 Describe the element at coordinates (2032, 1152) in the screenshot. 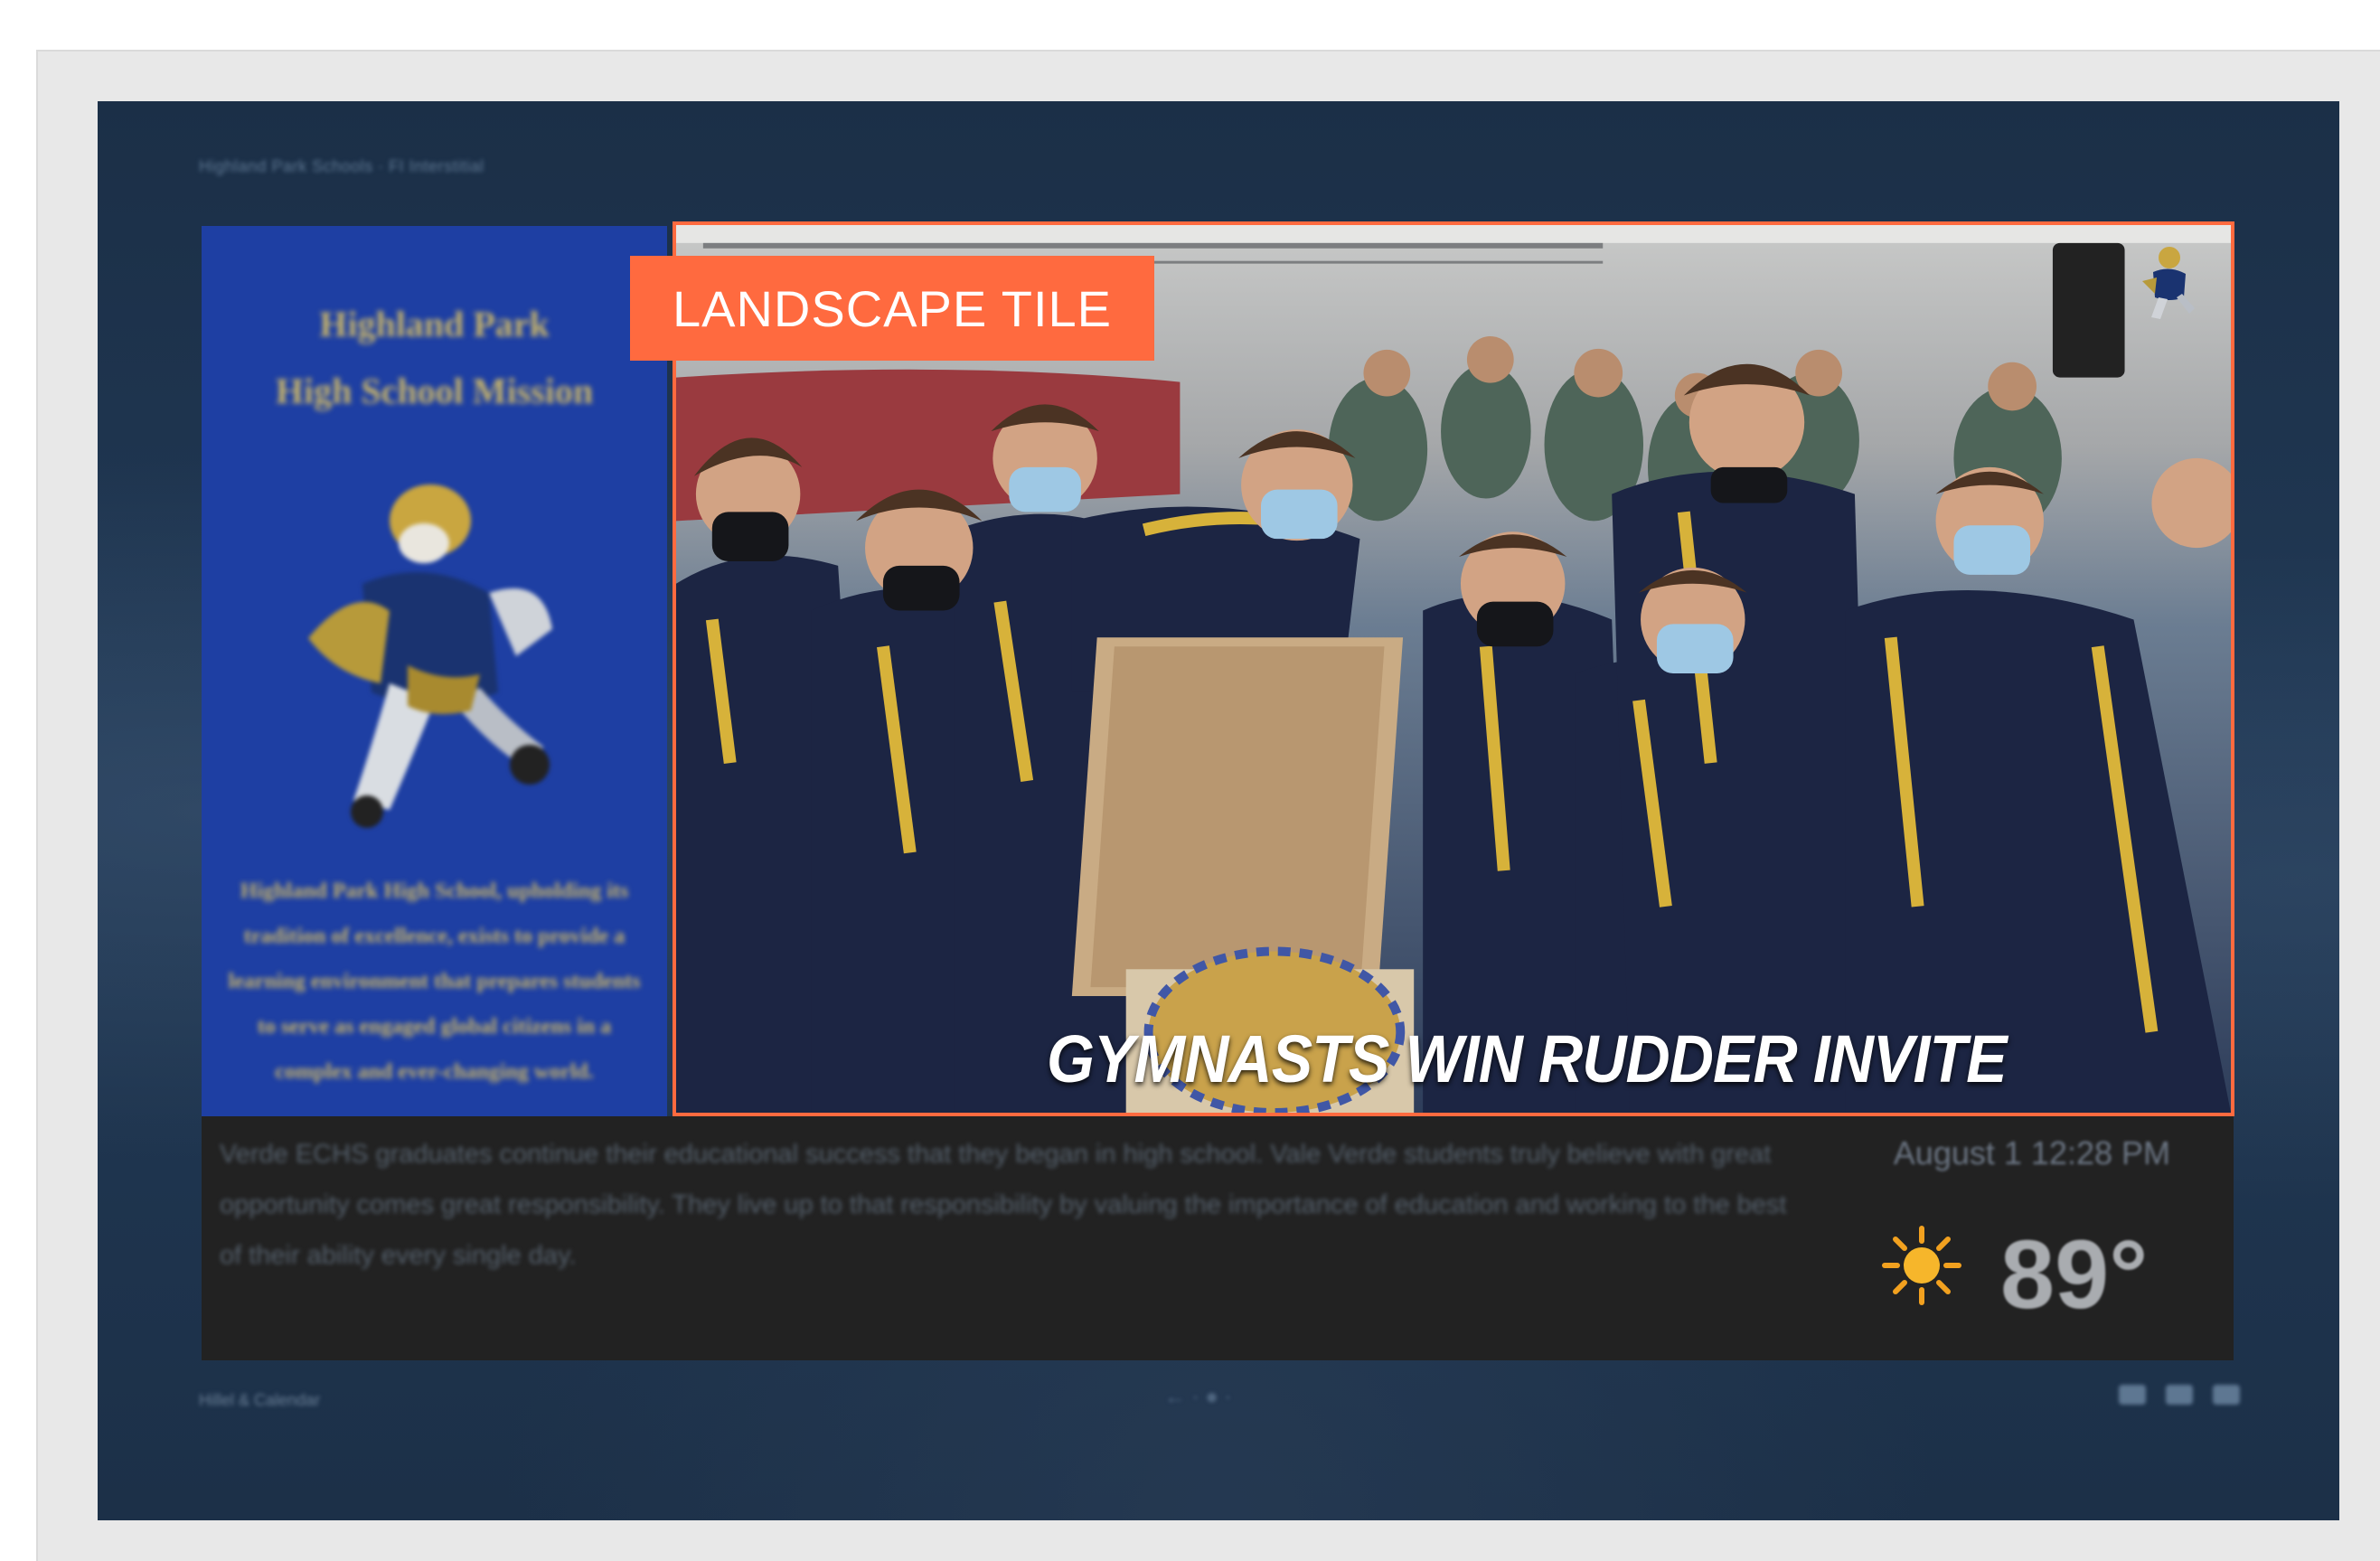

I see `date-time: August 1 12:28 PM` at that location.